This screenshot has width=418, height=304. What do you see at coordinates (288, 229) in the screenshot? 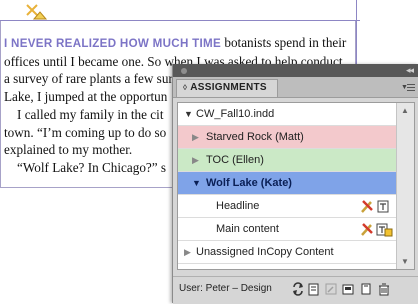
I see `tree-item-content: Main content` at bounding box center [288, 229].